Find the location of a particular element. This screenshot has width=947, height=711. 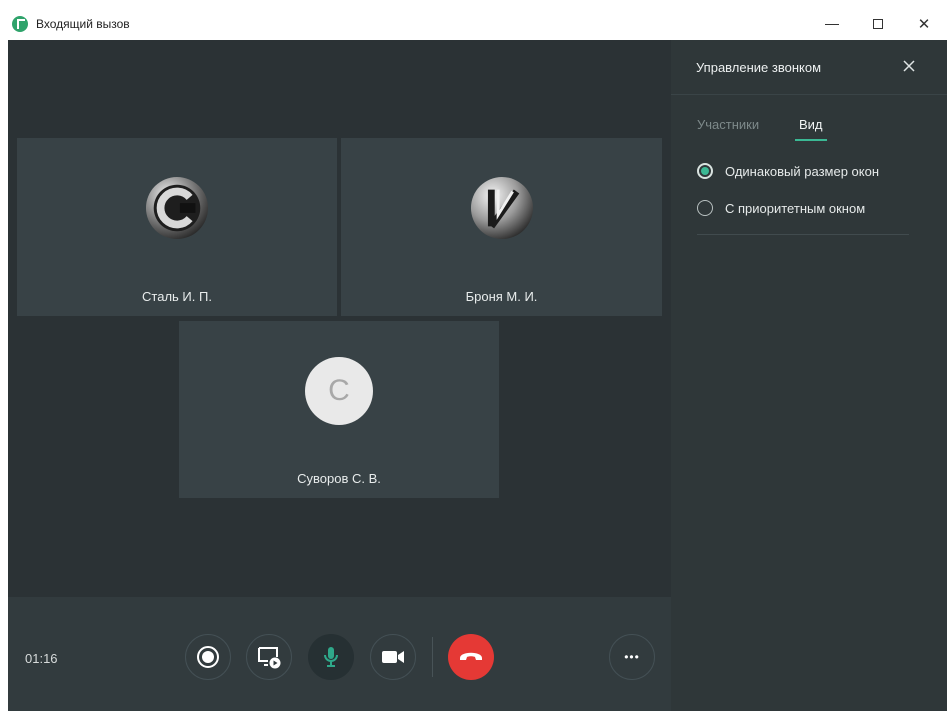

record-button is located at coordinates (208, 657).